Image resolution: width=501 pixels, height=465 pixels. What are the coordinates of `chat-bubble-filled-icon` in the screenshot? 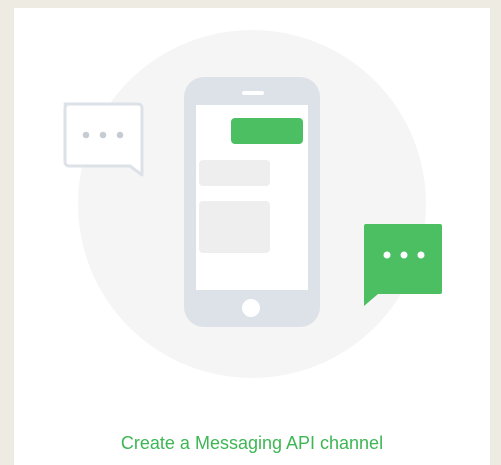 It's located at (403, 265).